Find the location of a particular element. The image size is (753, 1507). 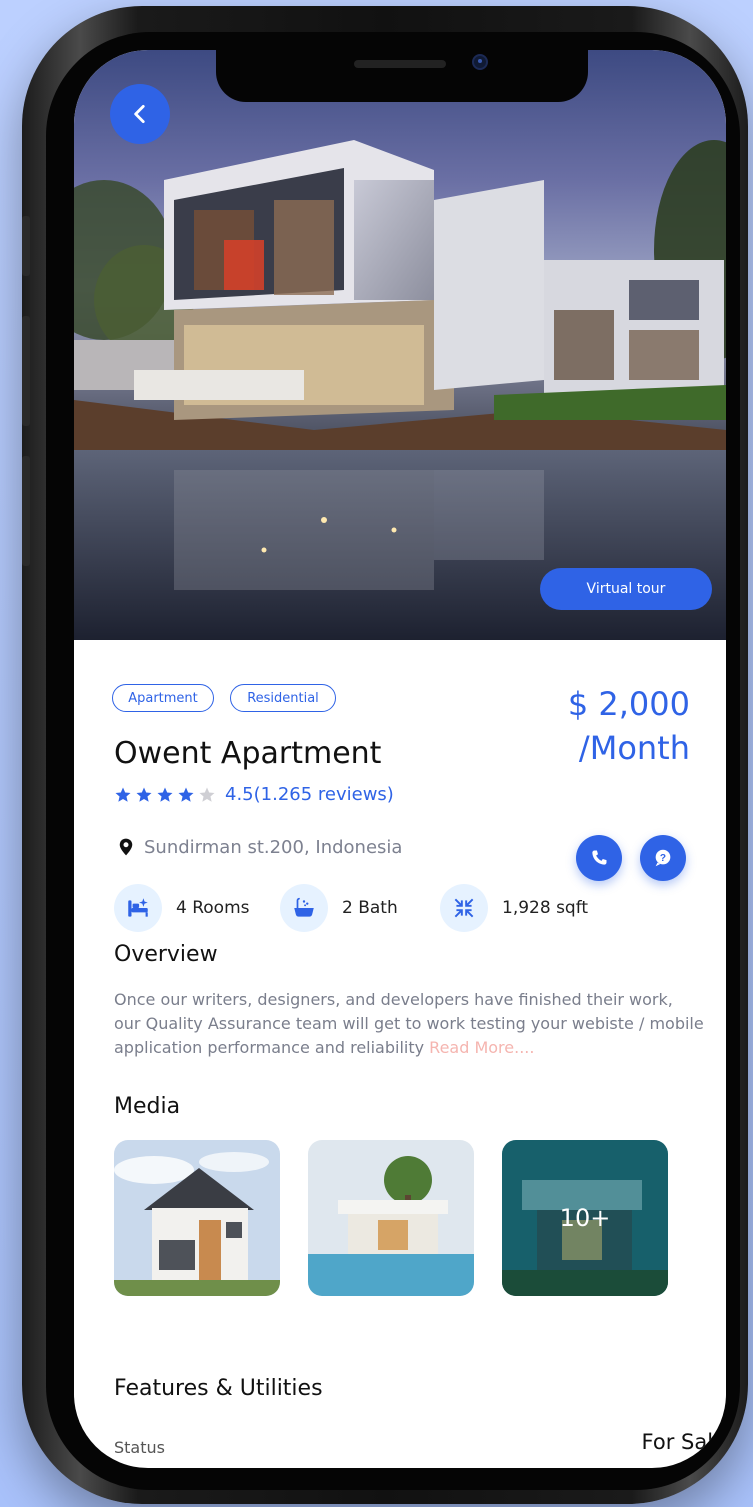

volume-down-button is located at coordinates (26, 511).